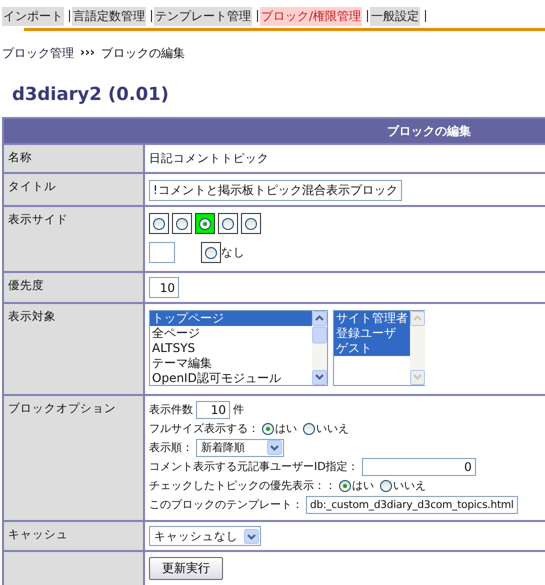  I want to click on field-label: キャッシュ, so click(73, 536).